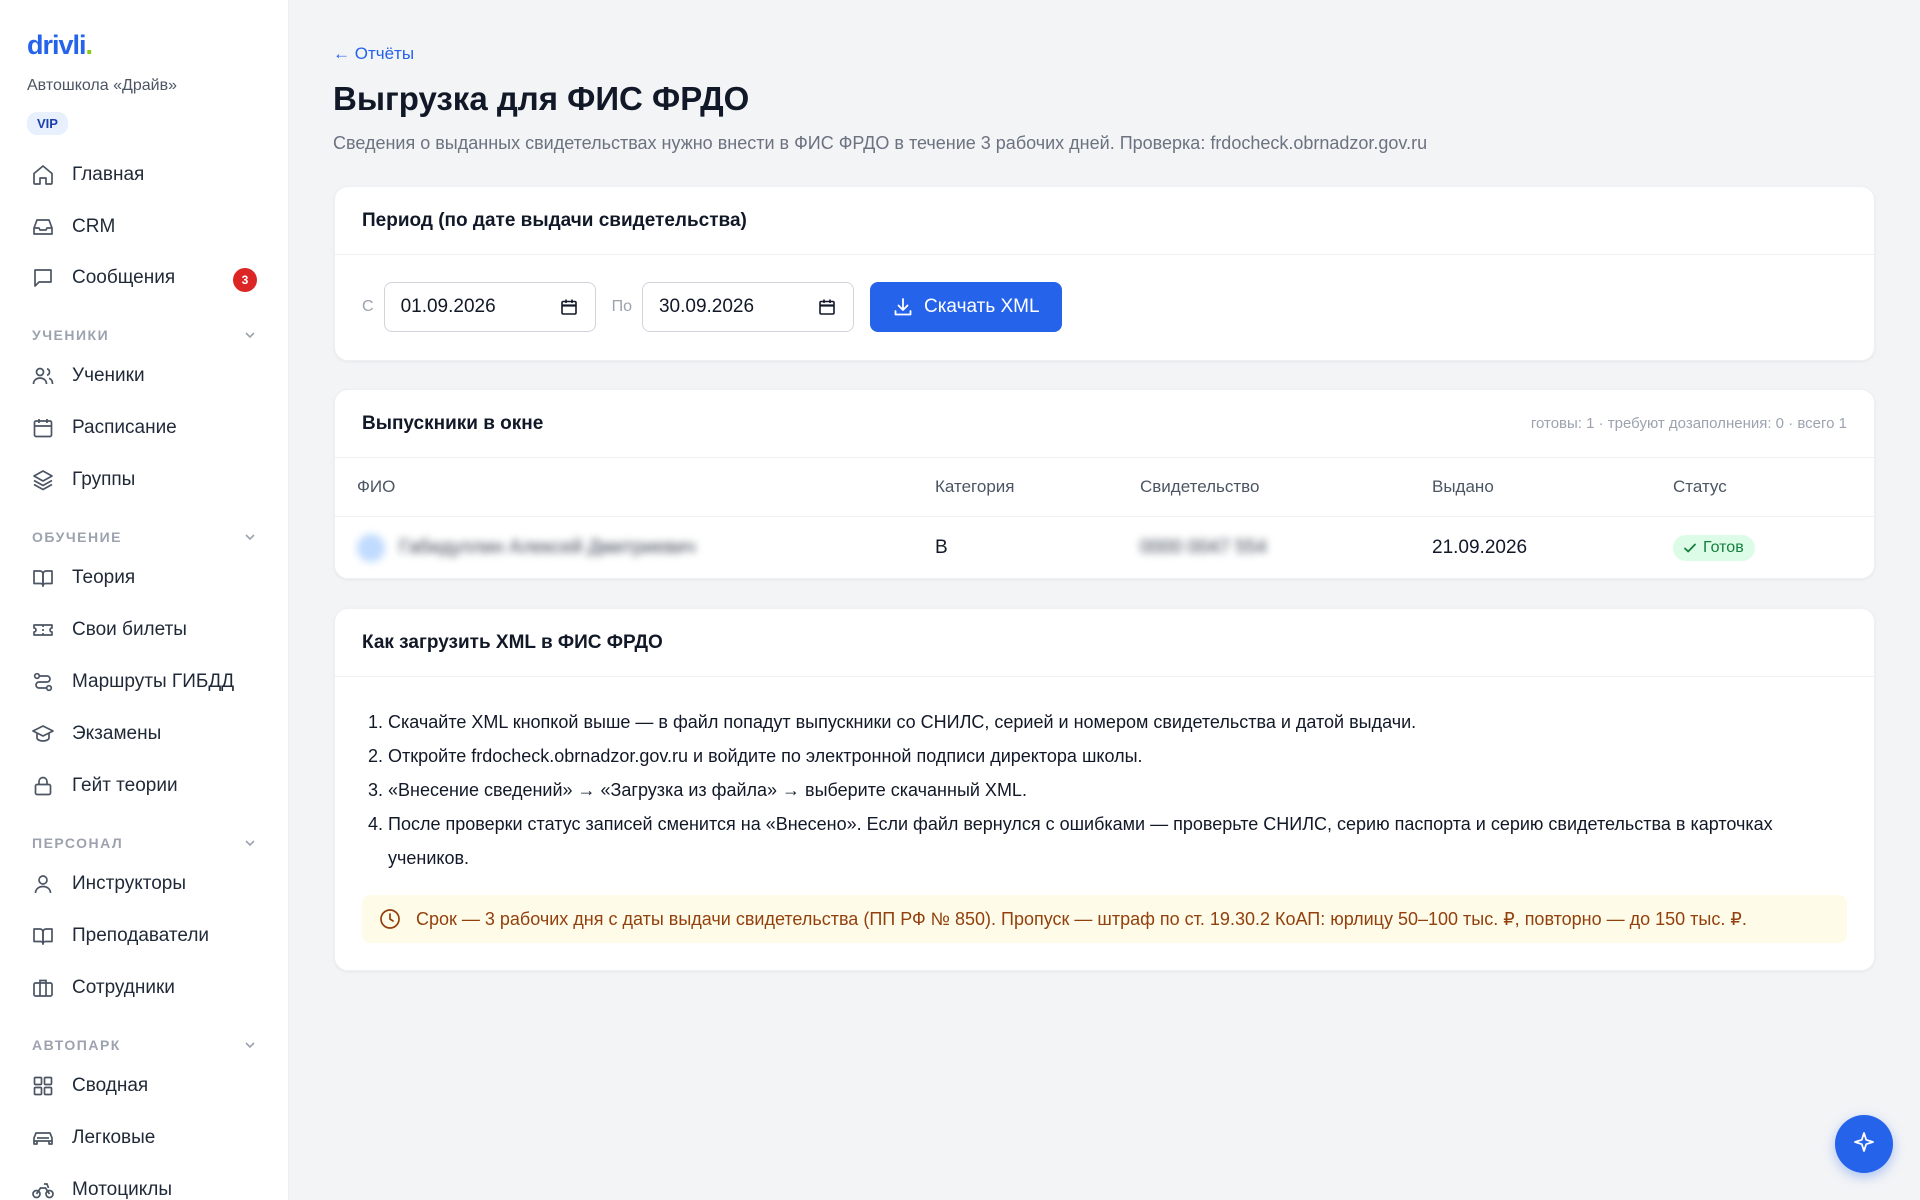  Describe the element at coordinates (145, 335) in the screenshot. I see `section-students: УЧЕНИКИ` at that location.